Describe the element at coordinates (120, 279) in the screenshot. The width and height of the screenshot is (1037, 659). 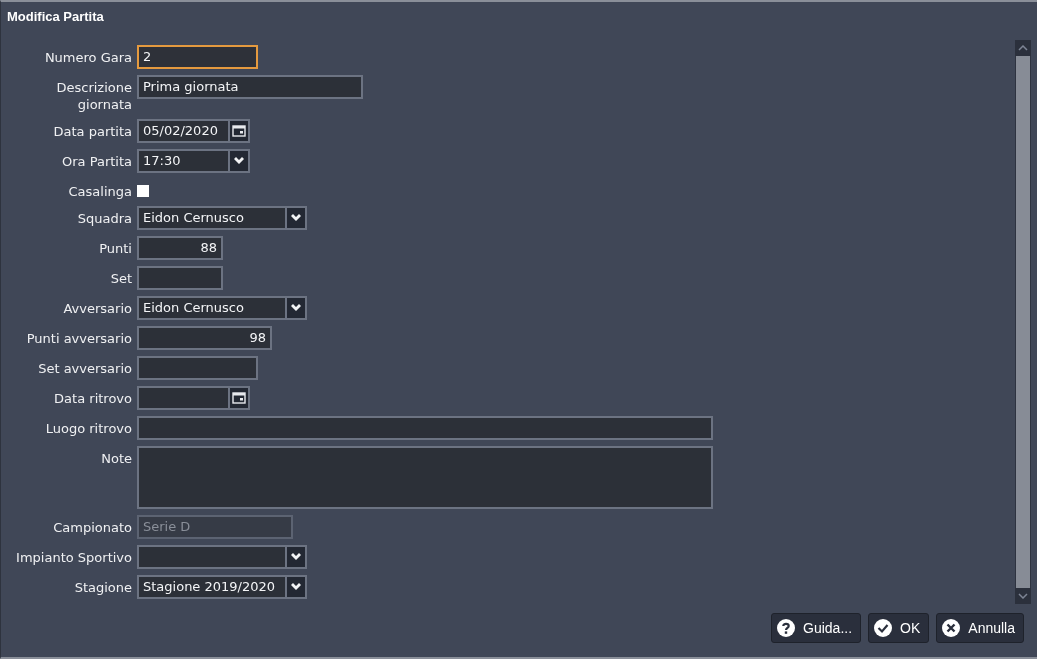
I see `field-label: Set` at that location.